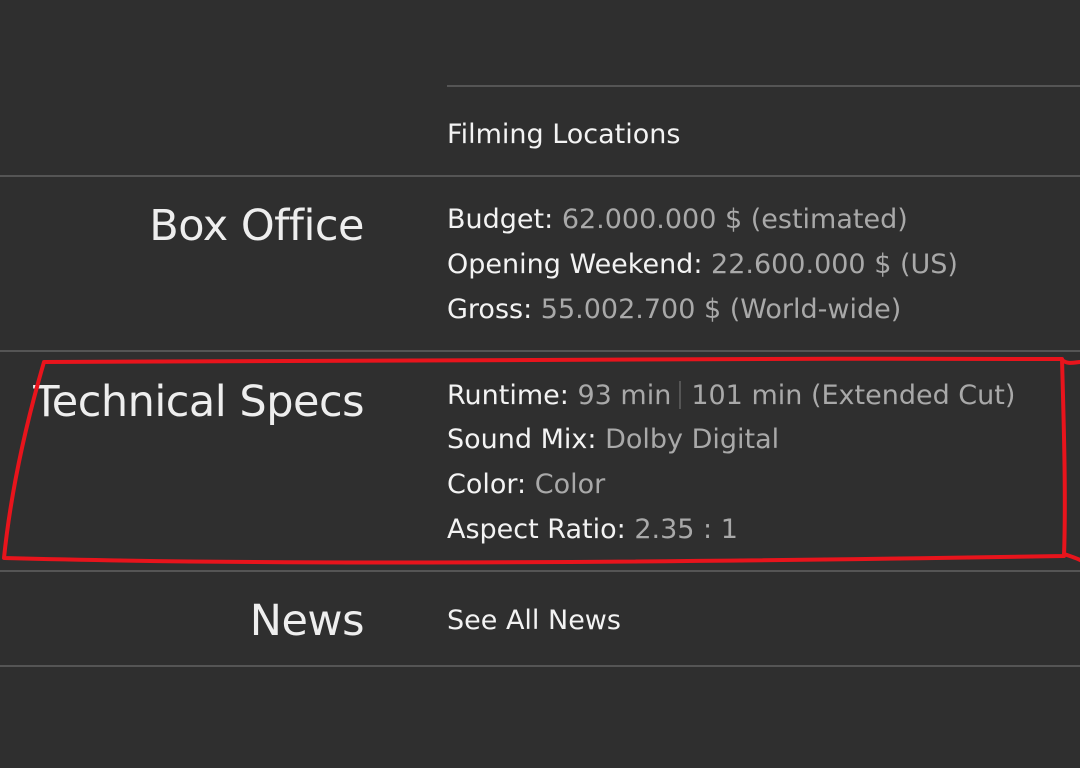 The image size is (1080, 768). I want to click on technical-specs-title: Technical Specs, so click(198, 402).